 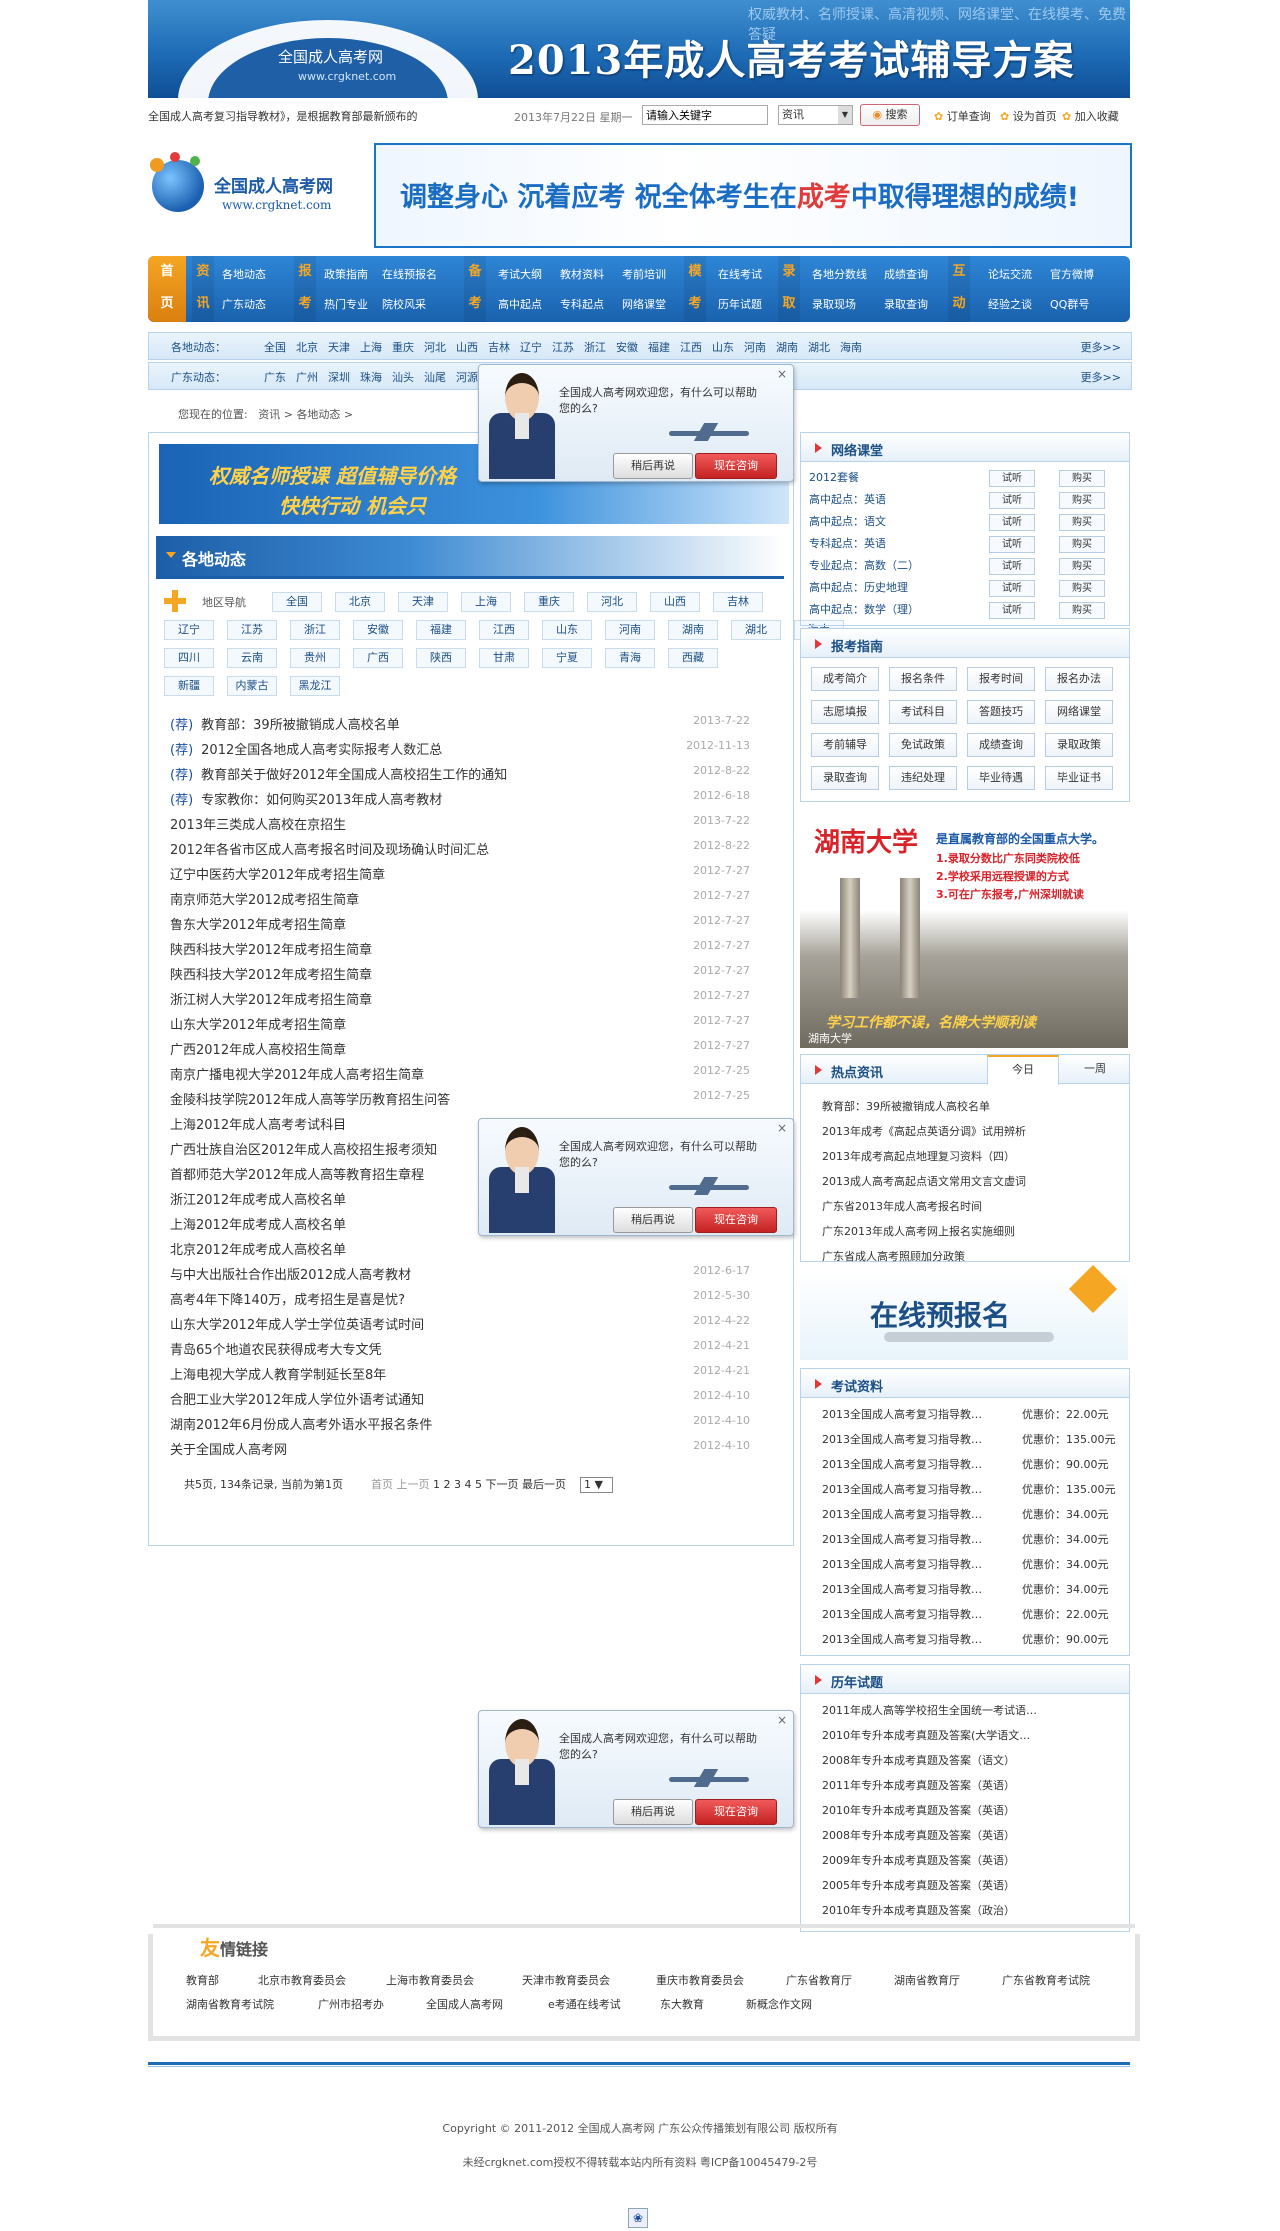 What do you see at coordinates (845, 778) in the screenshot?
I see `guide-button: 录取查询` at bounding box center [845, 778].